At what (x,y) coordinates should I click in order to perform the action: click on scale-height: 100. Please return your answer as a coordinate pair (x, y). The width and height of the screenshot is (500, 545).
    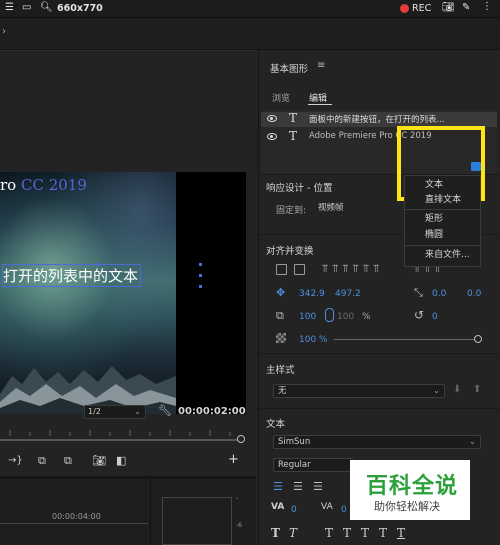
    Looking at the image, I should click on (345, 317).